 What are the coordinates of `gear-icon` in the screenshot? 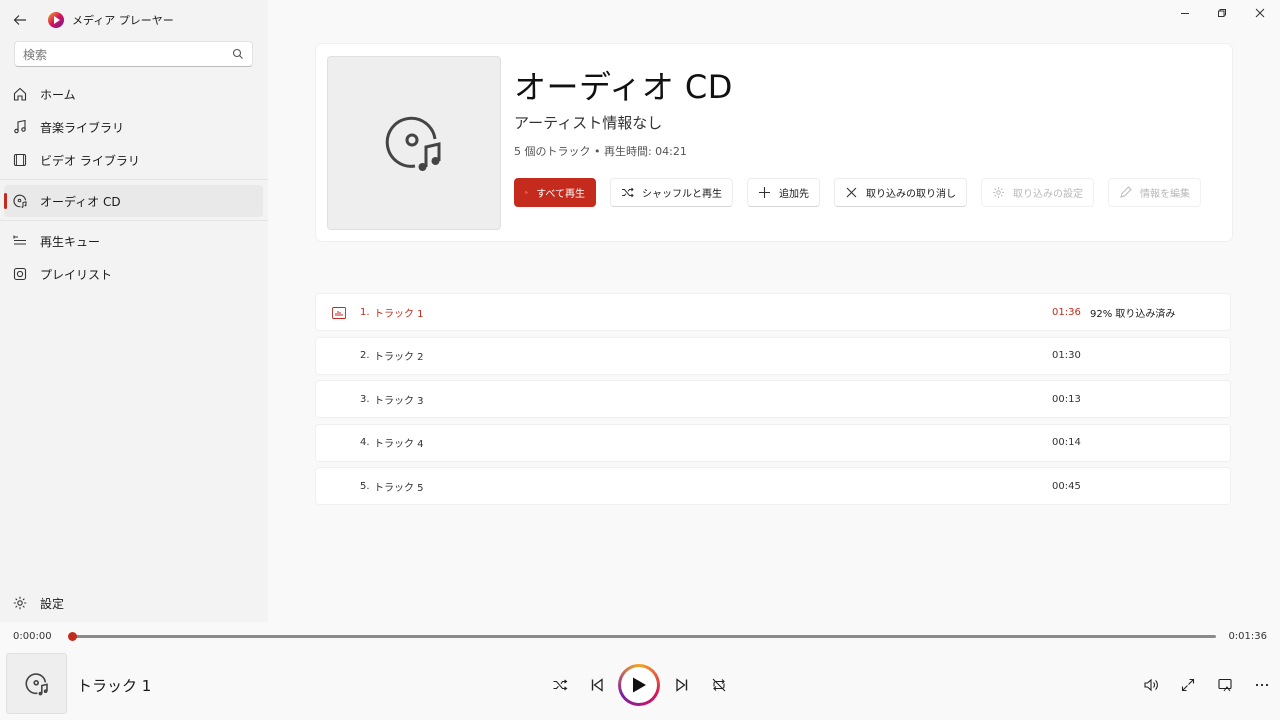 It's located at (998, 192).